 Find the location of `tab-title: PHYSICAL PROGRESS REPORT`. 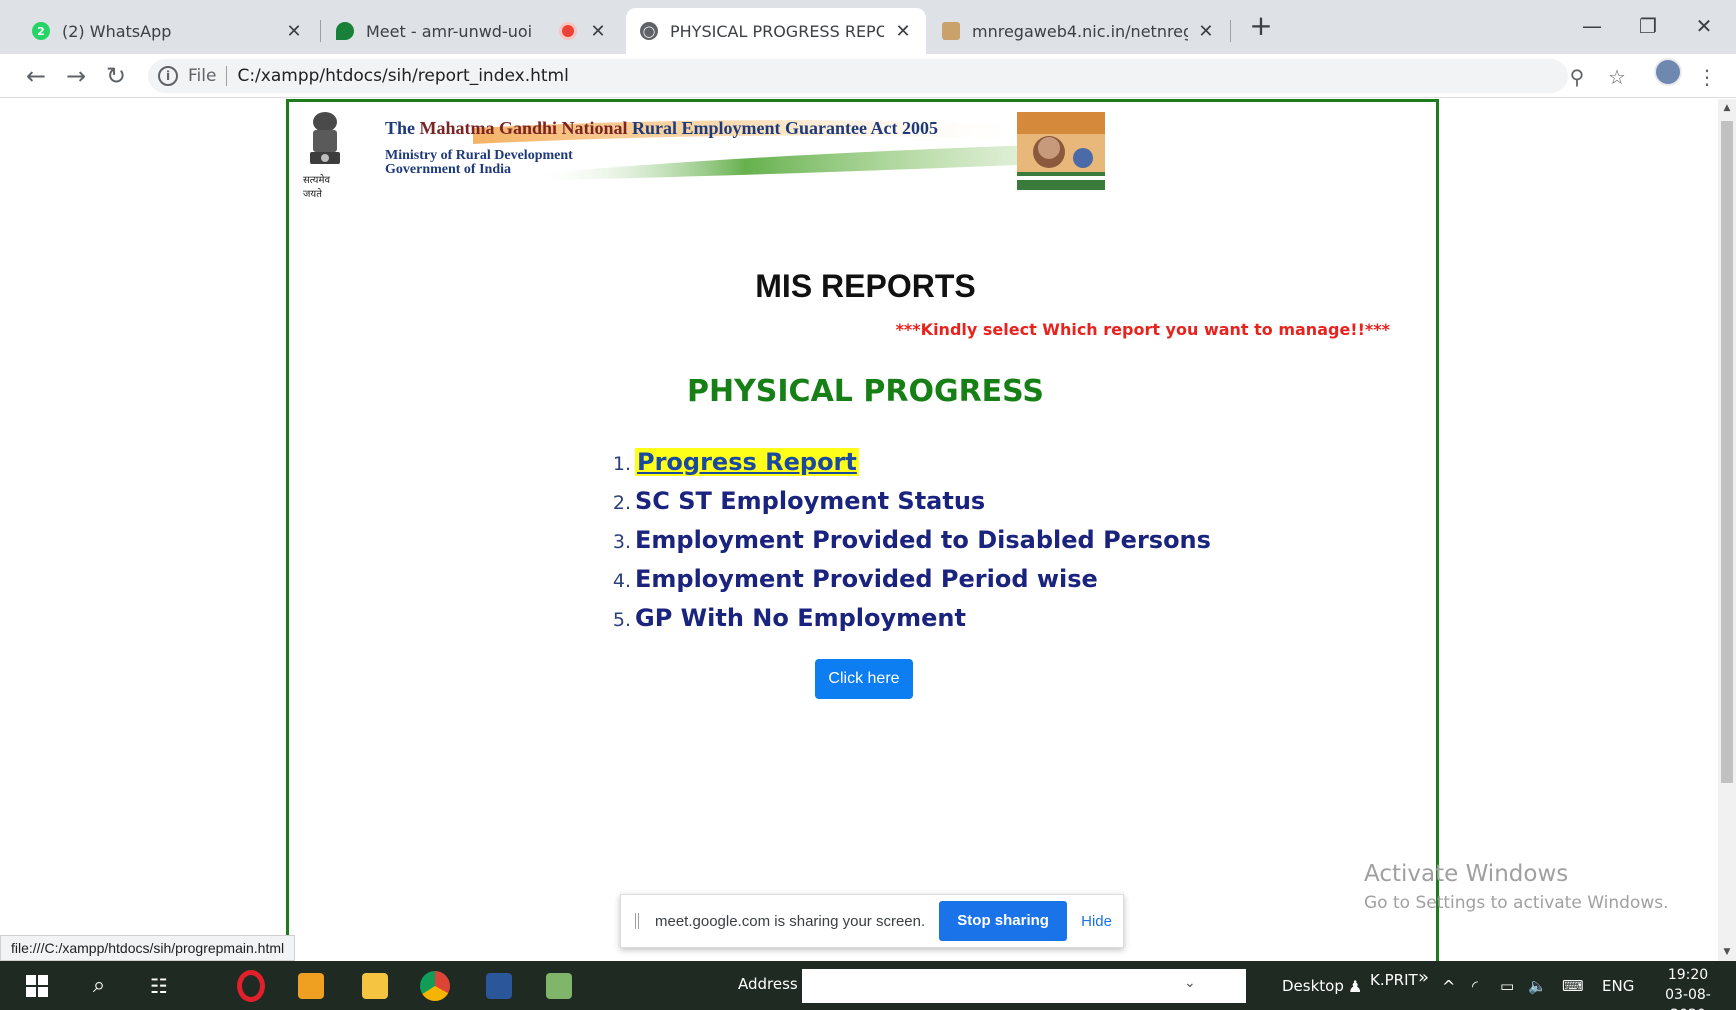

tab-title: PHYSICAL PROGRESS REPORT is located at coordinates (777, 31).